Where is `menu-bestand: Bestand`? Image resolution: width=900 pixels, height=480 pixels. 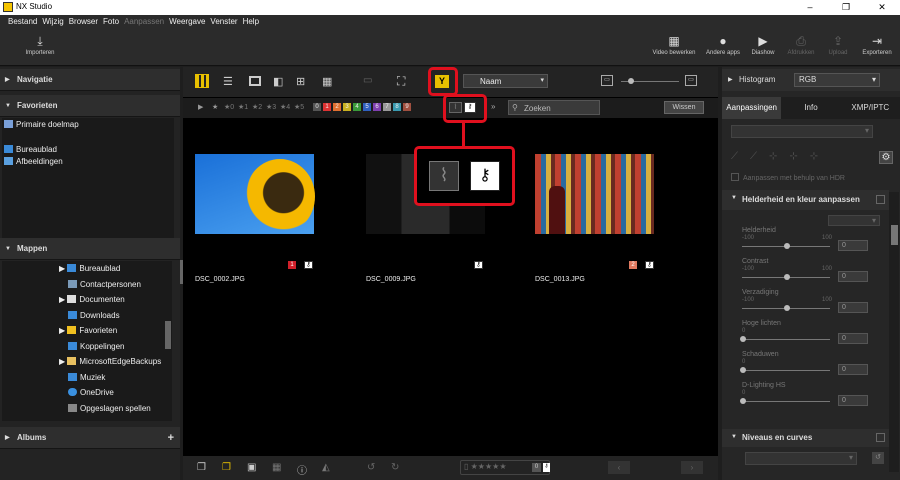
menu-bestand: Bestand is located at coordinates (22, 22).